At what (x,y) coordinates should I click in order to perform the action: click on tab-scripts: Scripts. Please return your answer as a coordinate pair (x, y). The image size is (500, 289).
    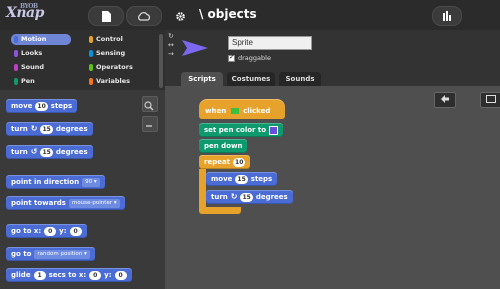
    Looking at the image, I should click on (202, 79).